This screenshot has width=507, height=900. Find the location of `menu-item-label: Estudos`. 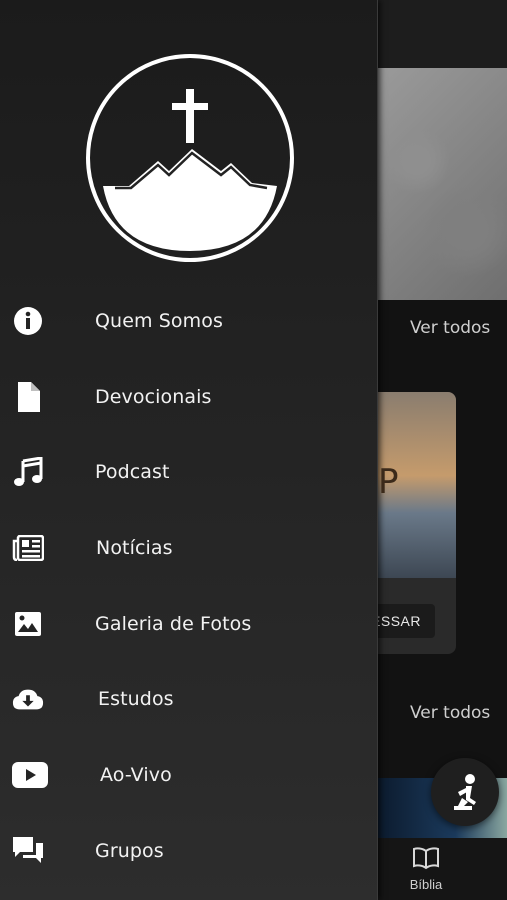

menu-item-label: Estudos is located at coordinates (136, 699).